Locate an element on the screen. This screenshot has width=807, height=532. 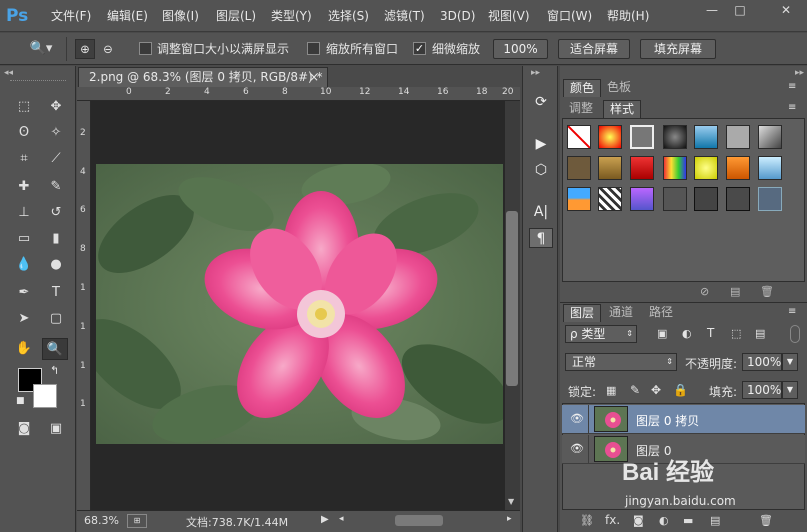
screen-mode-icon: ▣ is located at coordinates (56, 429).